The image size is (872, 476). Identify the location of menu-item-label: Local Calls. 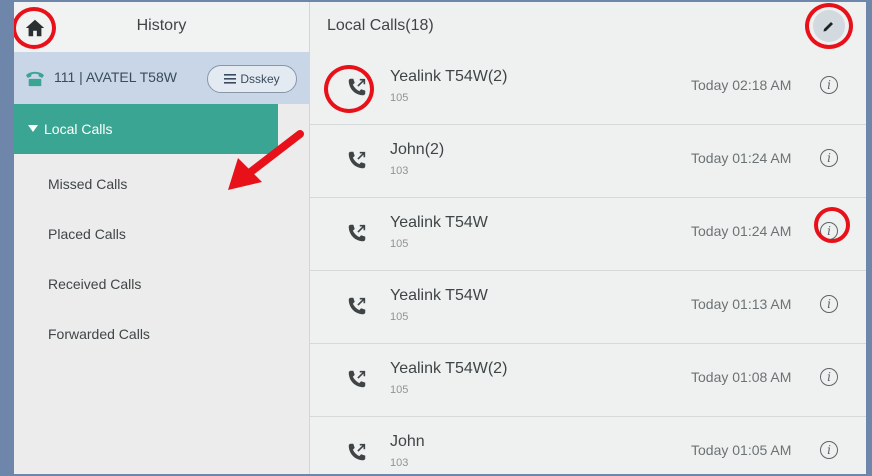
(78, 129).